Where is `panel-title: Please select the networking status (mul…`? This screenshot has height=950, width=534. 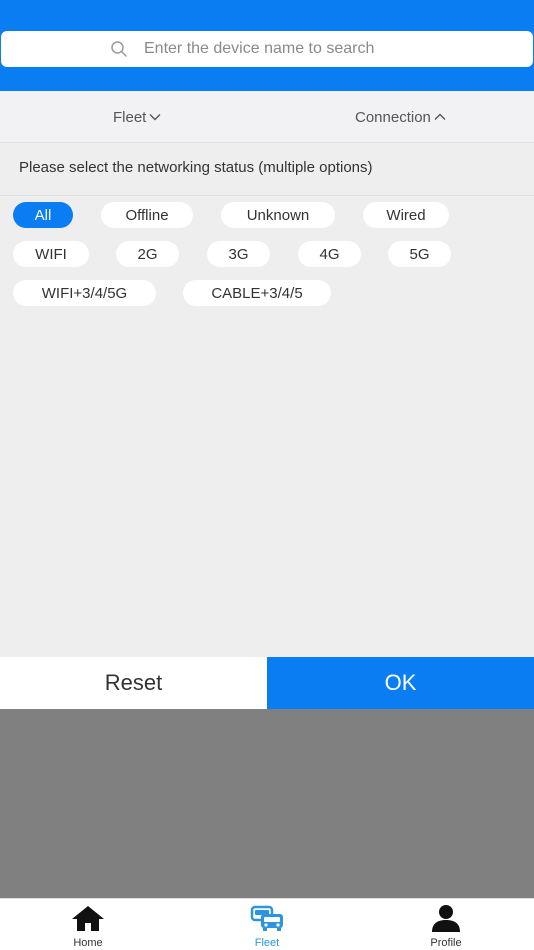
panel-title: Please select the networking status (mul… is located at coordinates (196, 167).